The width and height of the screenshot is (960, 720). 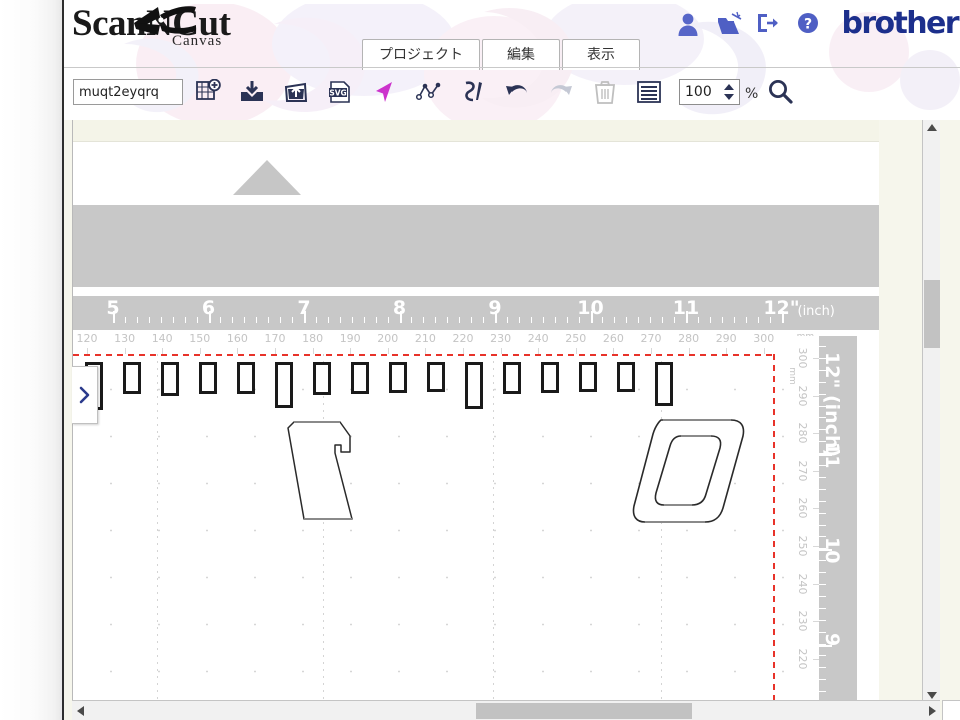 What do you see at coordinates (561, 92) in the screenshot?
I see `redo-icon` at bounding box center [561, 92].